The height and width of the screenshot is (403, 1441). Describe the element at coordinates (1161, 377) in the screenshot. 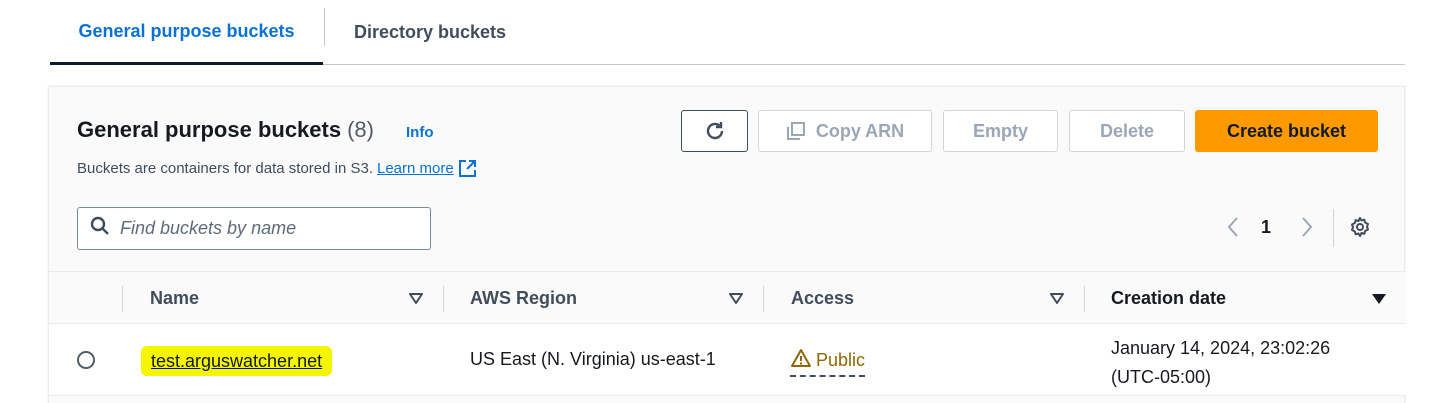

I see `creation-date-timezone: (UTC-05:00)` at that location.